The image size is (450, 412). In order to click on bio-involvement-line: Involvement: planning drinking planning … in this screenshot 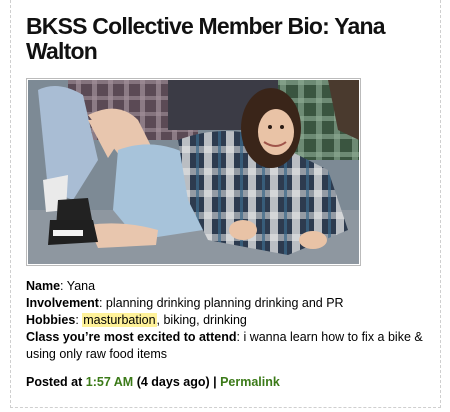, I will do `click(185, 303)`.